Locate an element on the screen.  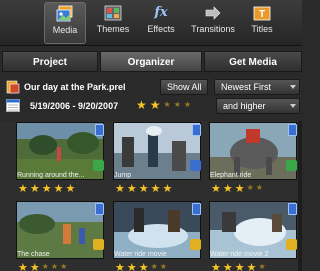
media-icon is located at coordinates (64, 13).